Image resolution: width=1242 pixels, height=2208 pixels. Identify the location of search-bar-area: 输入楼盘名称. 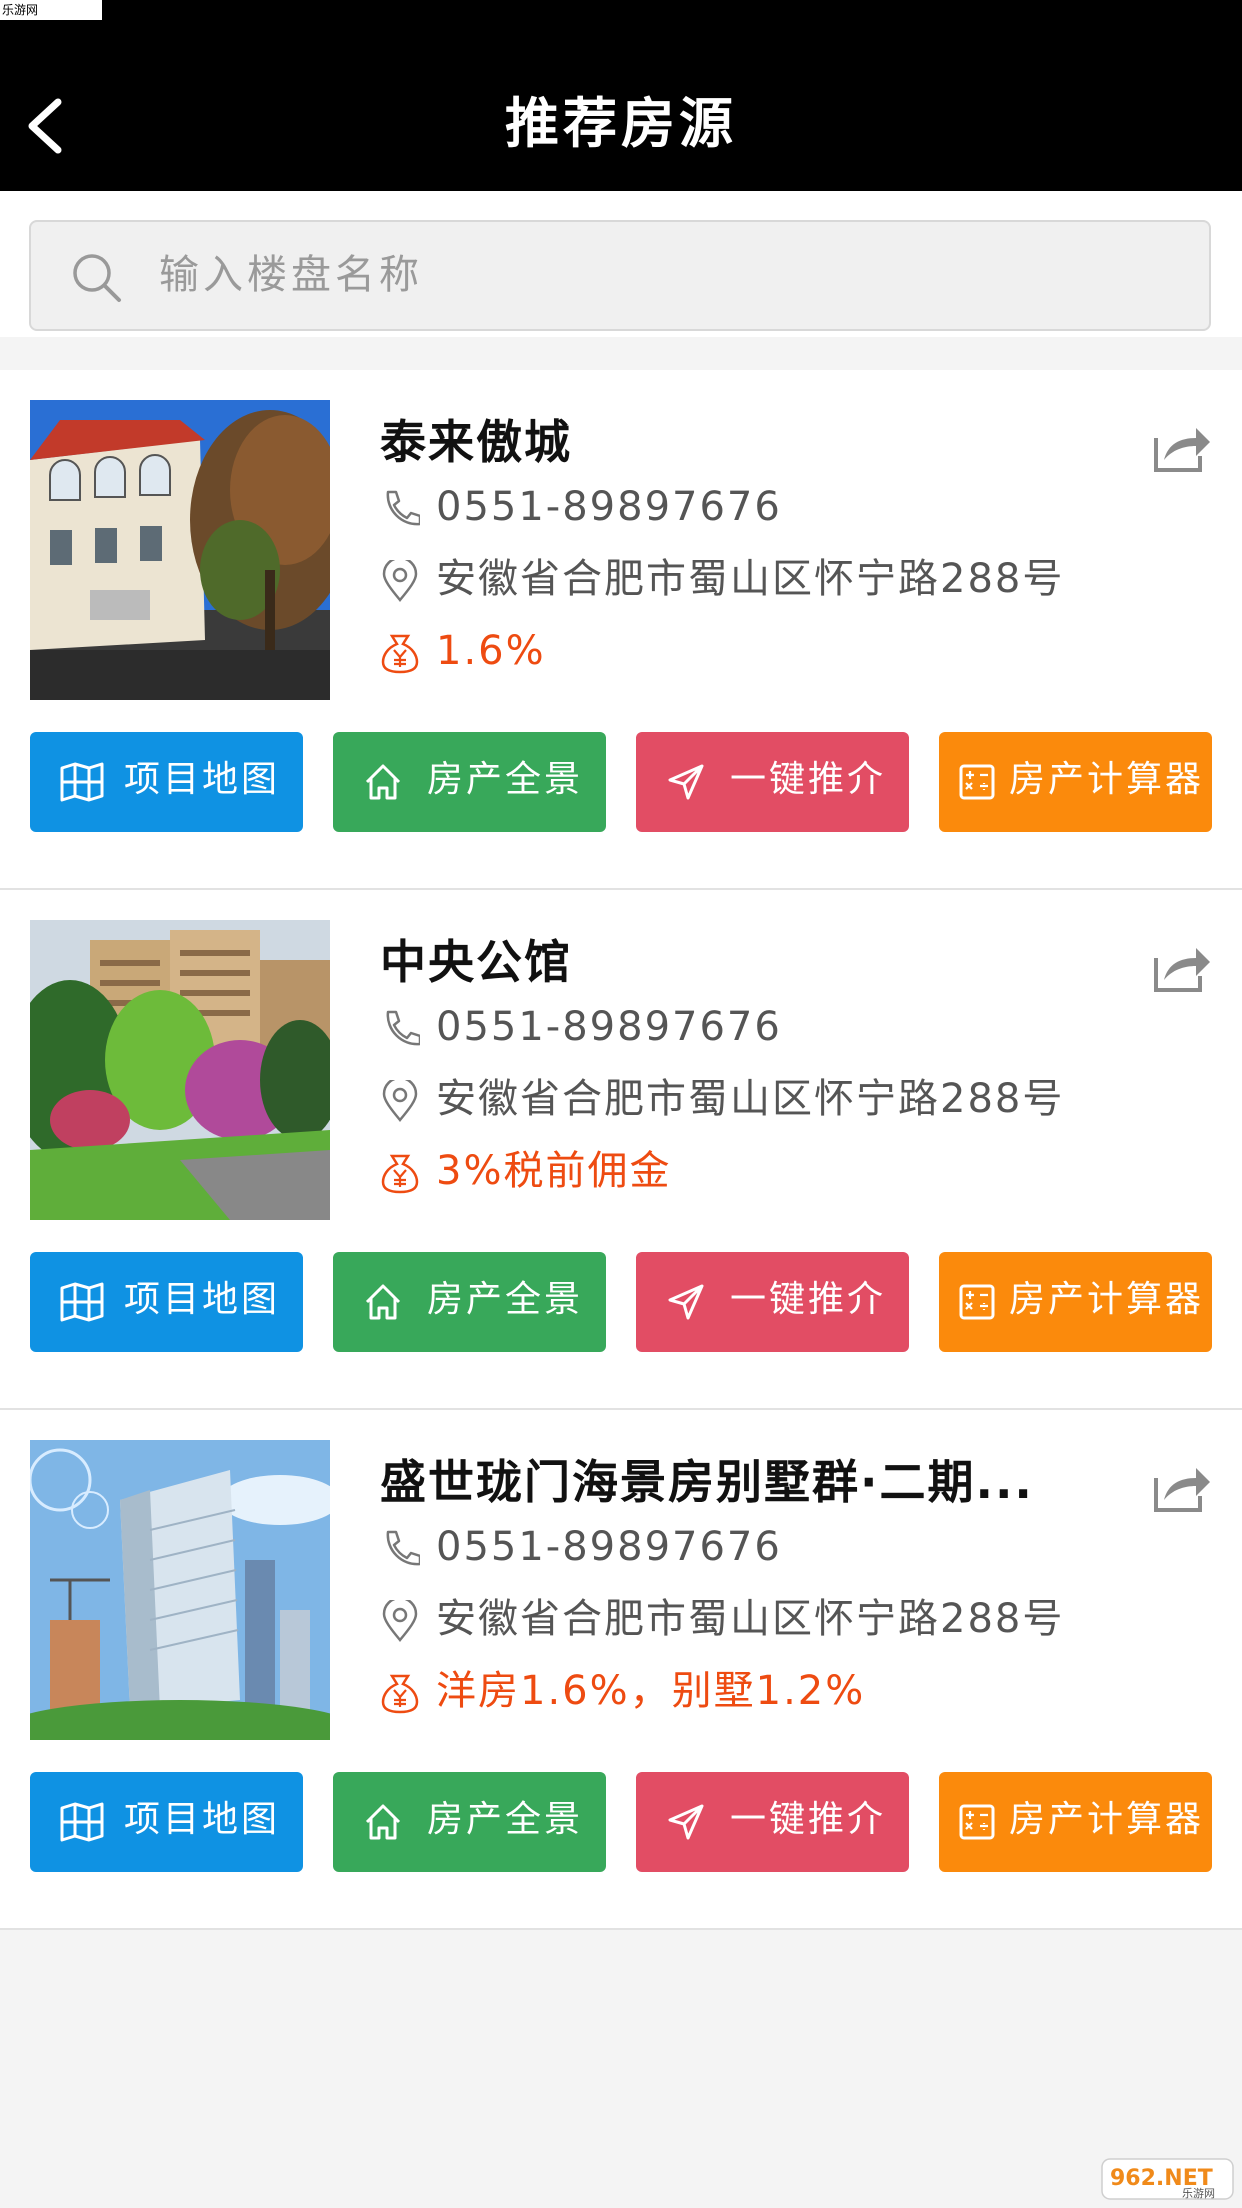
(621, 264).